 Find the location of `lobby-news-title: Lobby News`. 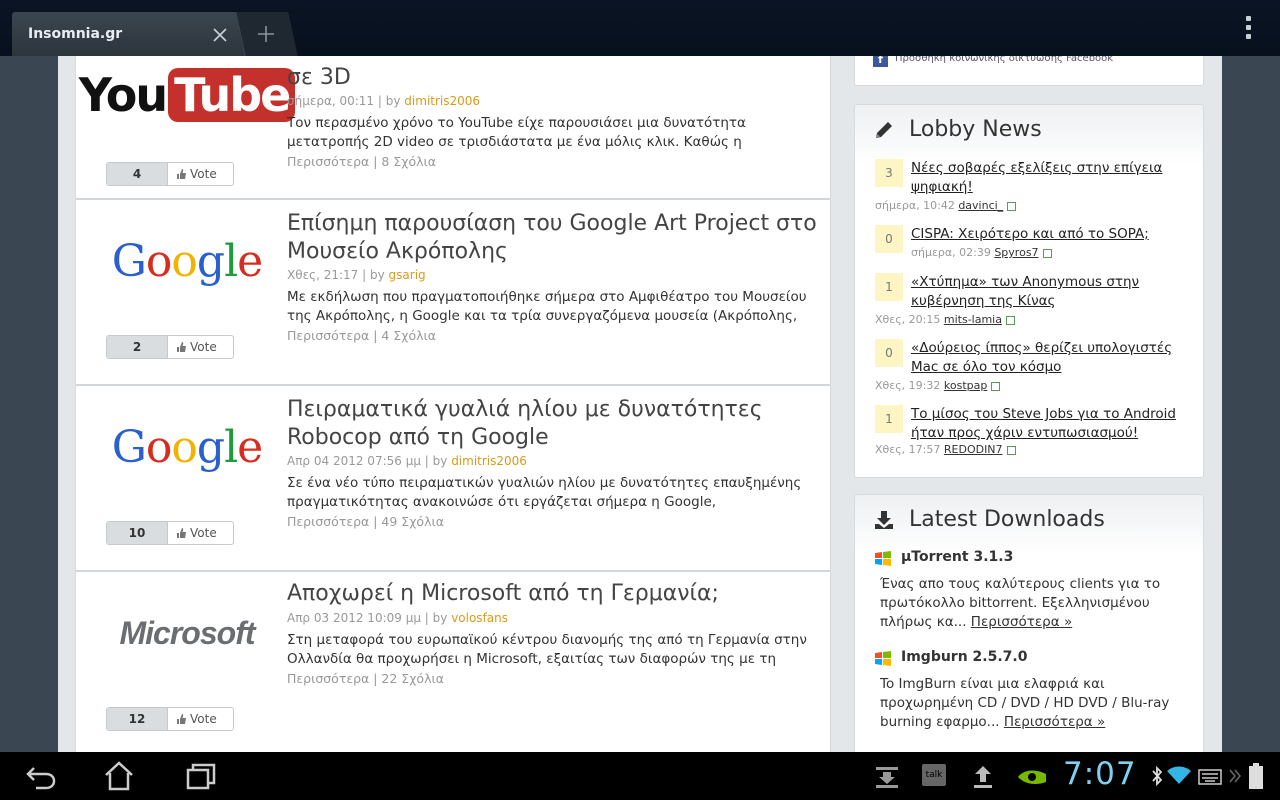

lobby-news-title: Lobby News is located at coordinates (975, 129).